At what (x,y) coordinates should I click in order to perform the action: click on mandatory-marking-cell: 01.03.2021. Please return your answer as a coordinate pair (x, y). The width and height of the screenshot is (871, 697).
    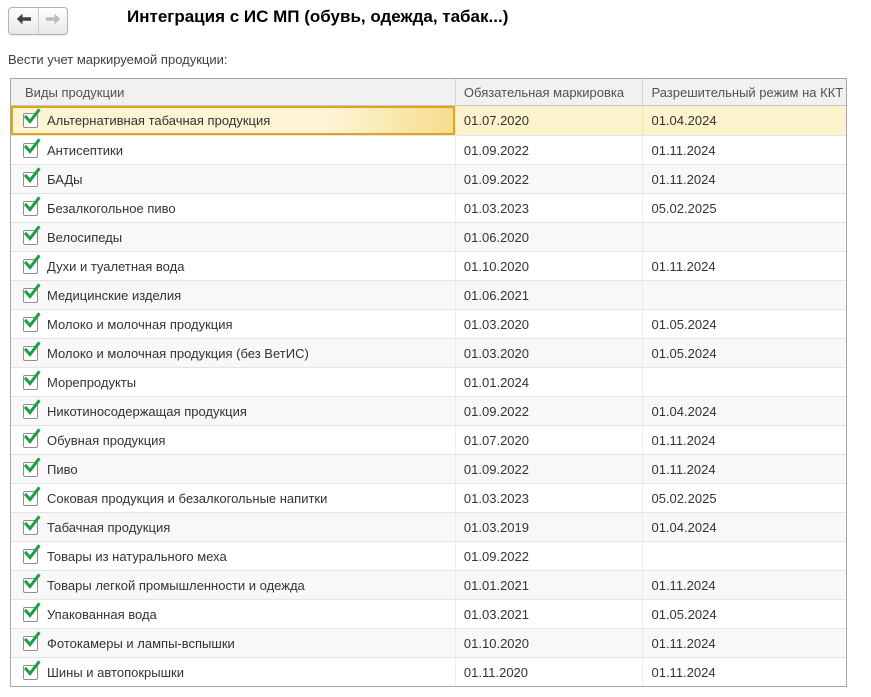
    Looking at the image, I should click on (548, 614).